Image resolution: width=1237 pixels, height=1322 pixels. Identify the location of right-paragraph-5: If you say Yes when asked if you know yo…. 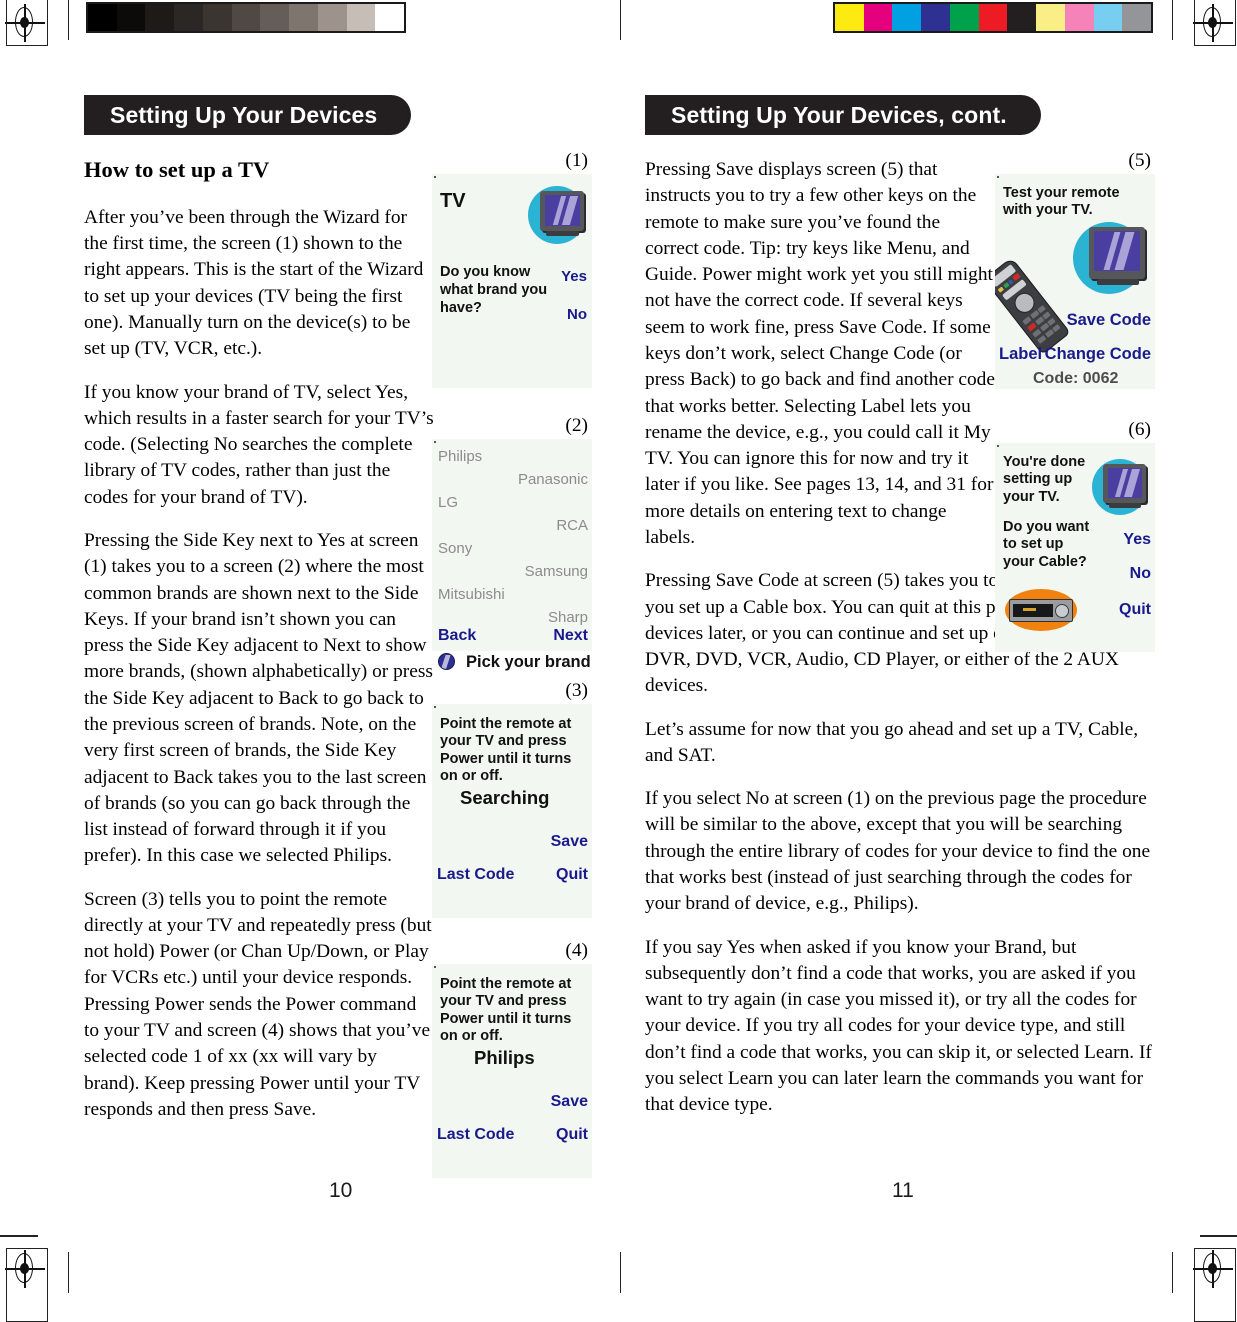
(898, 1026).